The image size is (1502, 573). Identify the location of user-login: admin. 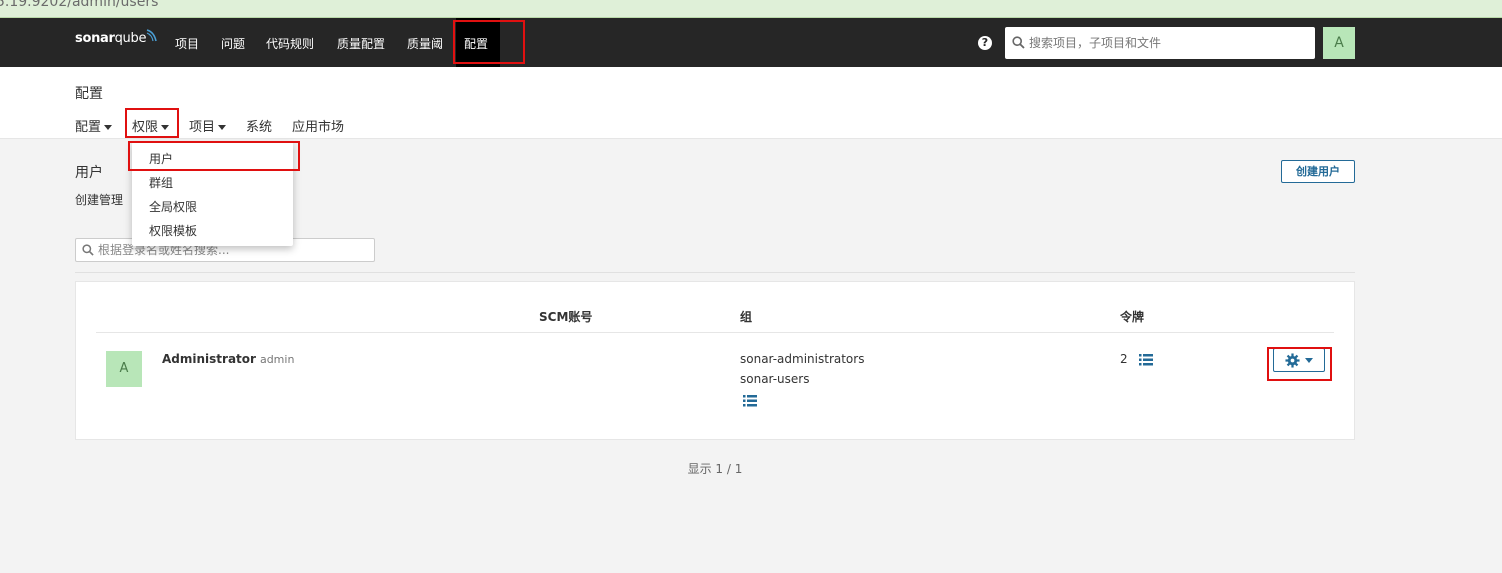
(277, 359).